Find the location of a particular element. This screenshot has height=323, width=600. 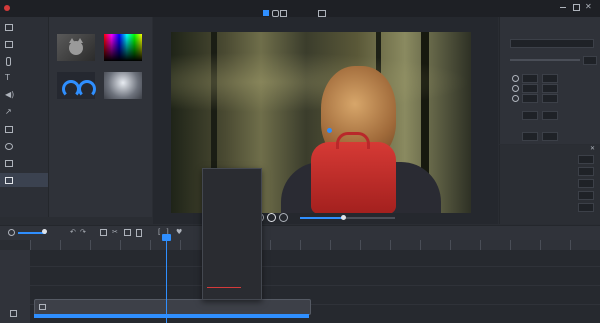

color-gradient-thumbnail is located at coordinates (123, 47).